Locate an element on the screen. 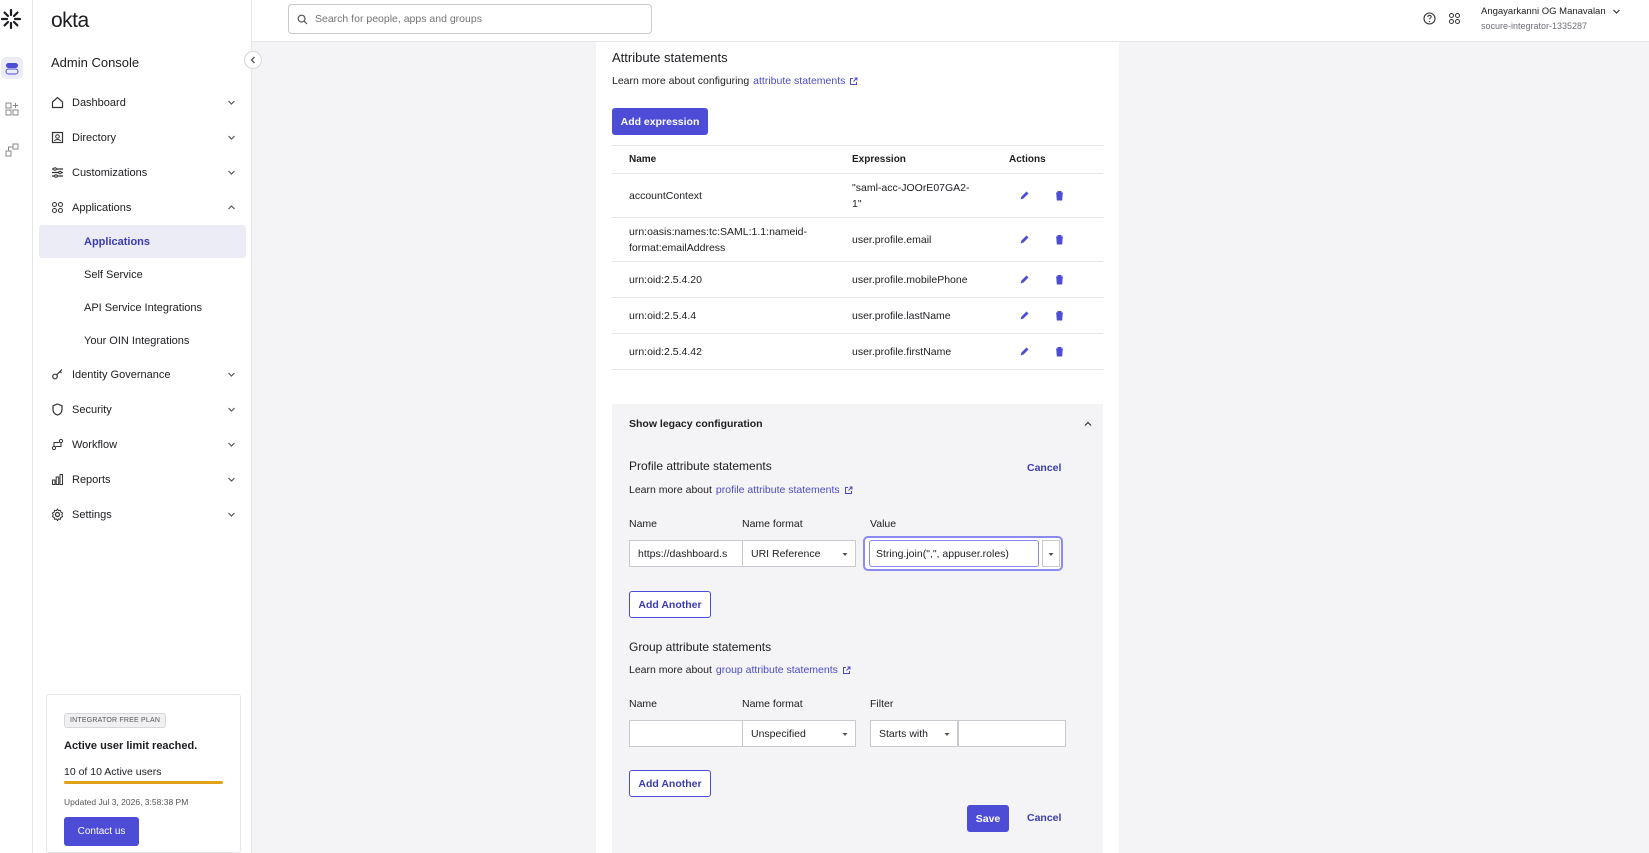 The width and height of the screenshot is (1649, 853). search-icon is located at coordinates (302, 19).